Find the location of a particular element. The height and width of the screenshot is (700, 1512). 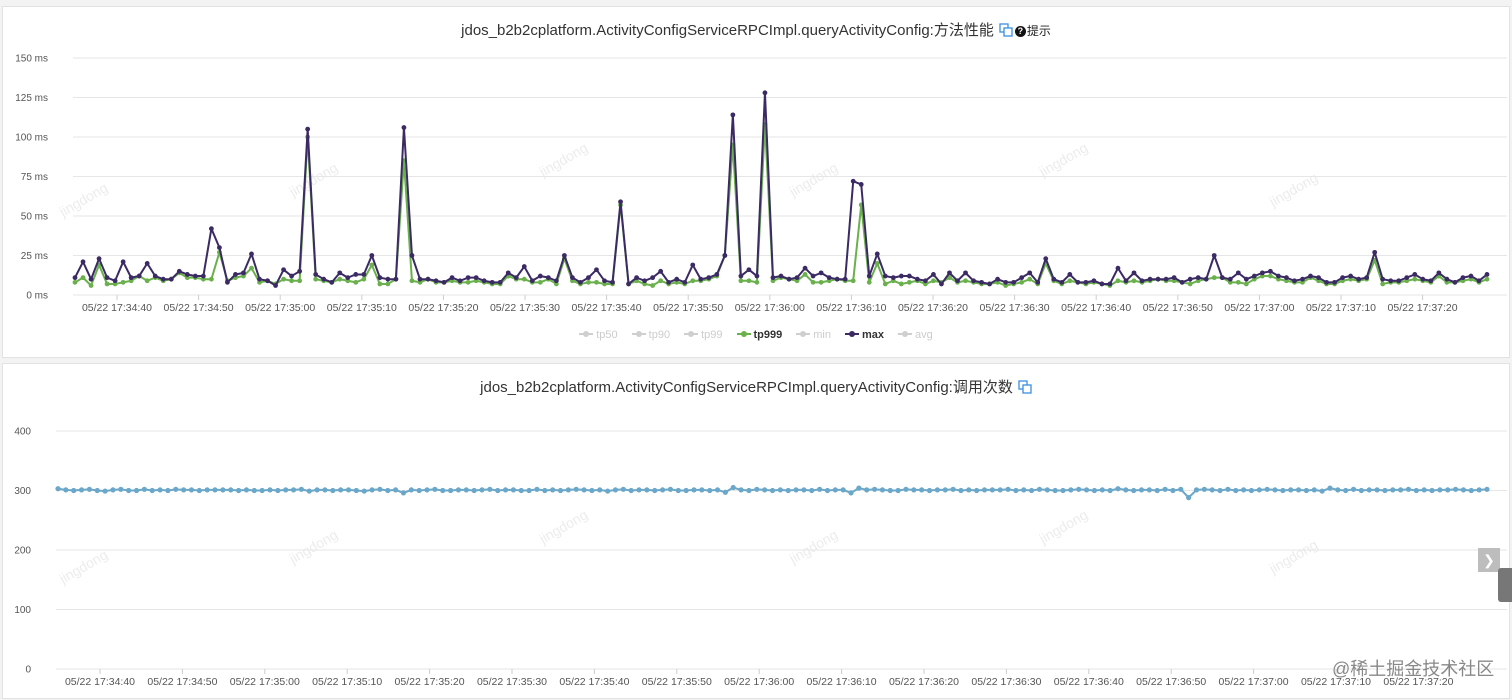

legend-item-tp90: tp90 is located at coordinates (650, 335).